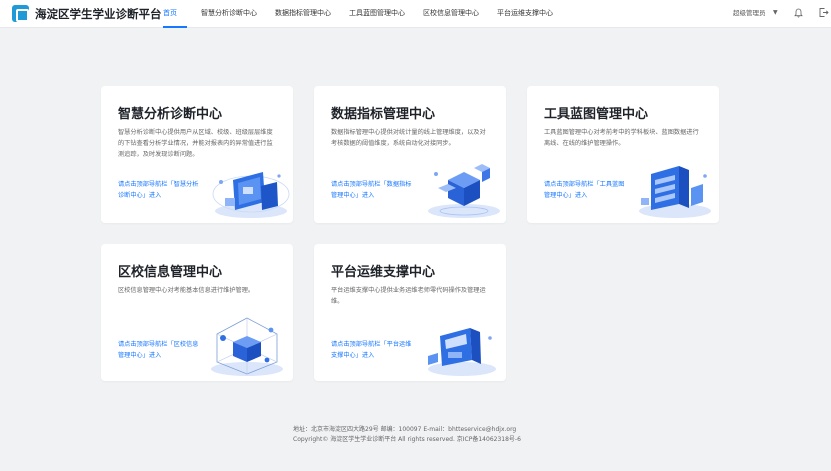 This screenshot has width=831, height=471. Describe the element at coordinates (408, 296) in the screenshot. I see `card-description: 平台运维支撑中心提供业务运维老师零代码操作及管理运维。` at that location.